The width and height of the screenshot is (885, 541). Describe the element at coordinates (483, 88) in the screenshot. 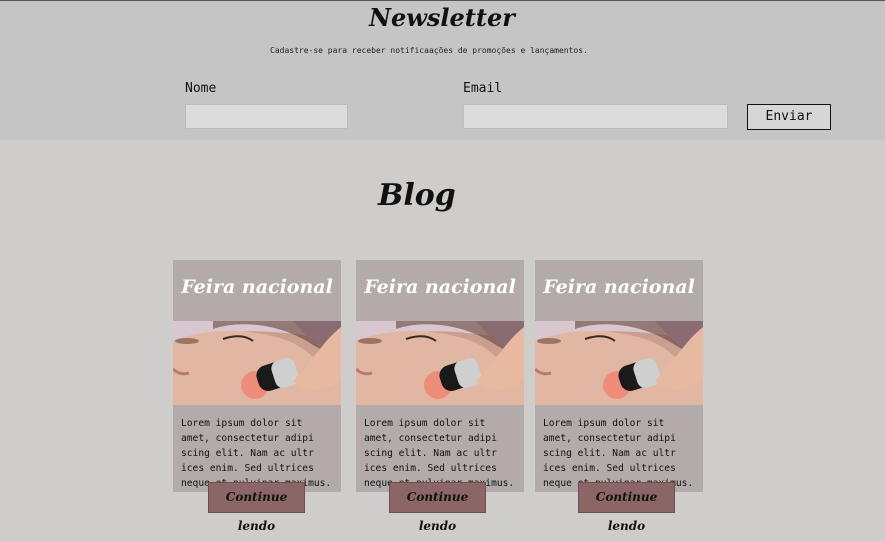

I see `email-label: Email` at that location.